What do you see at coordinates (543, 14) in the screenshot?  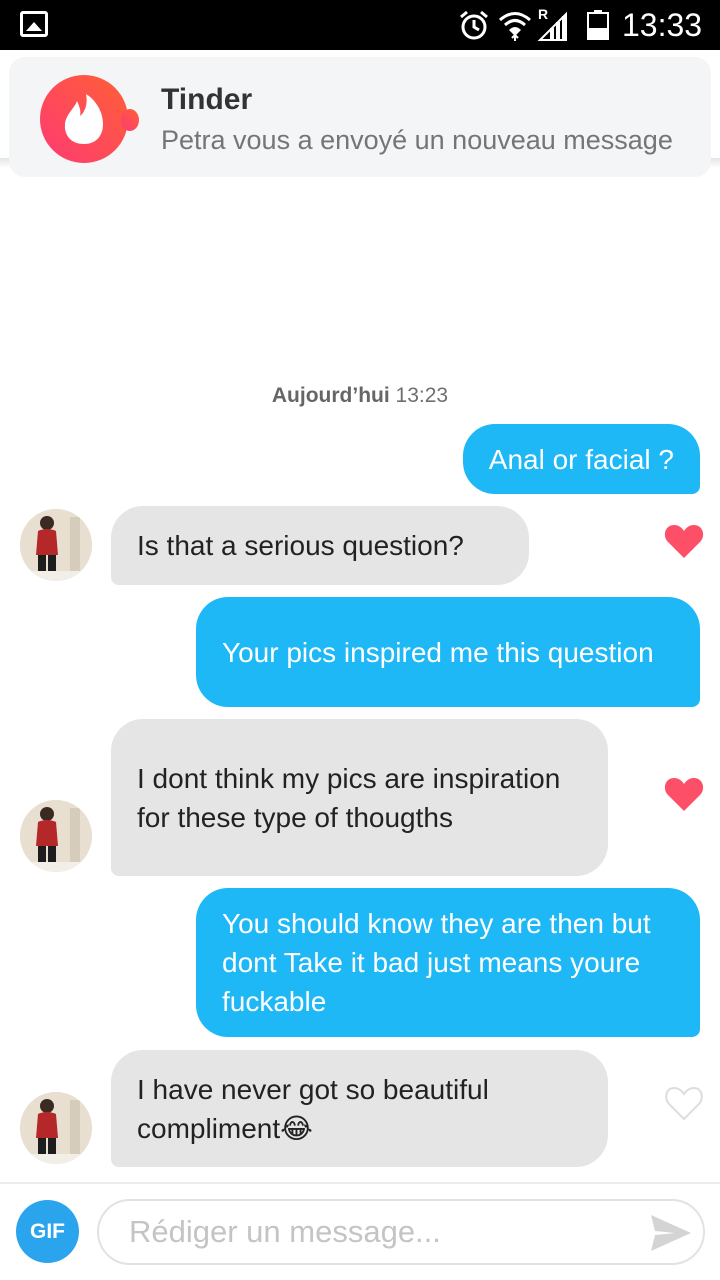 I see `svg-text: R` at bounding box center [543, 14].